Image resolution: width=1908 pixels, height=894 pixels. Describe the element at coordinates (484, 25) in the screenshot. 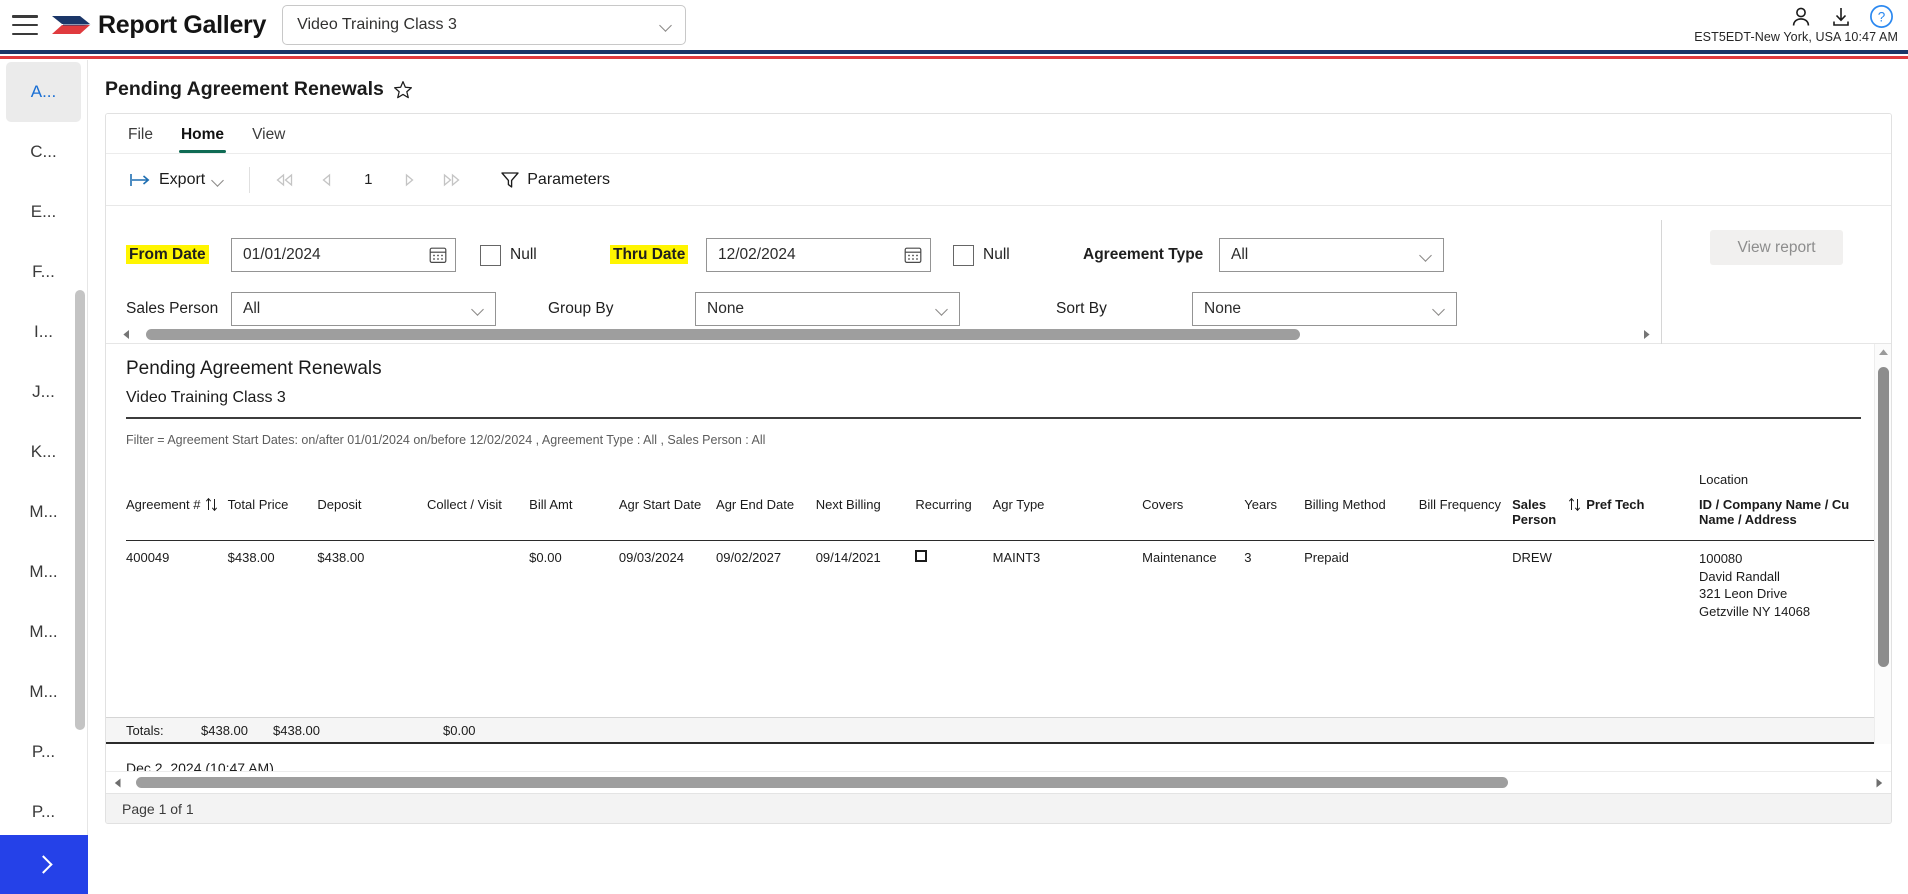

I see `workspace-select: Video Training Class 3` at that location.